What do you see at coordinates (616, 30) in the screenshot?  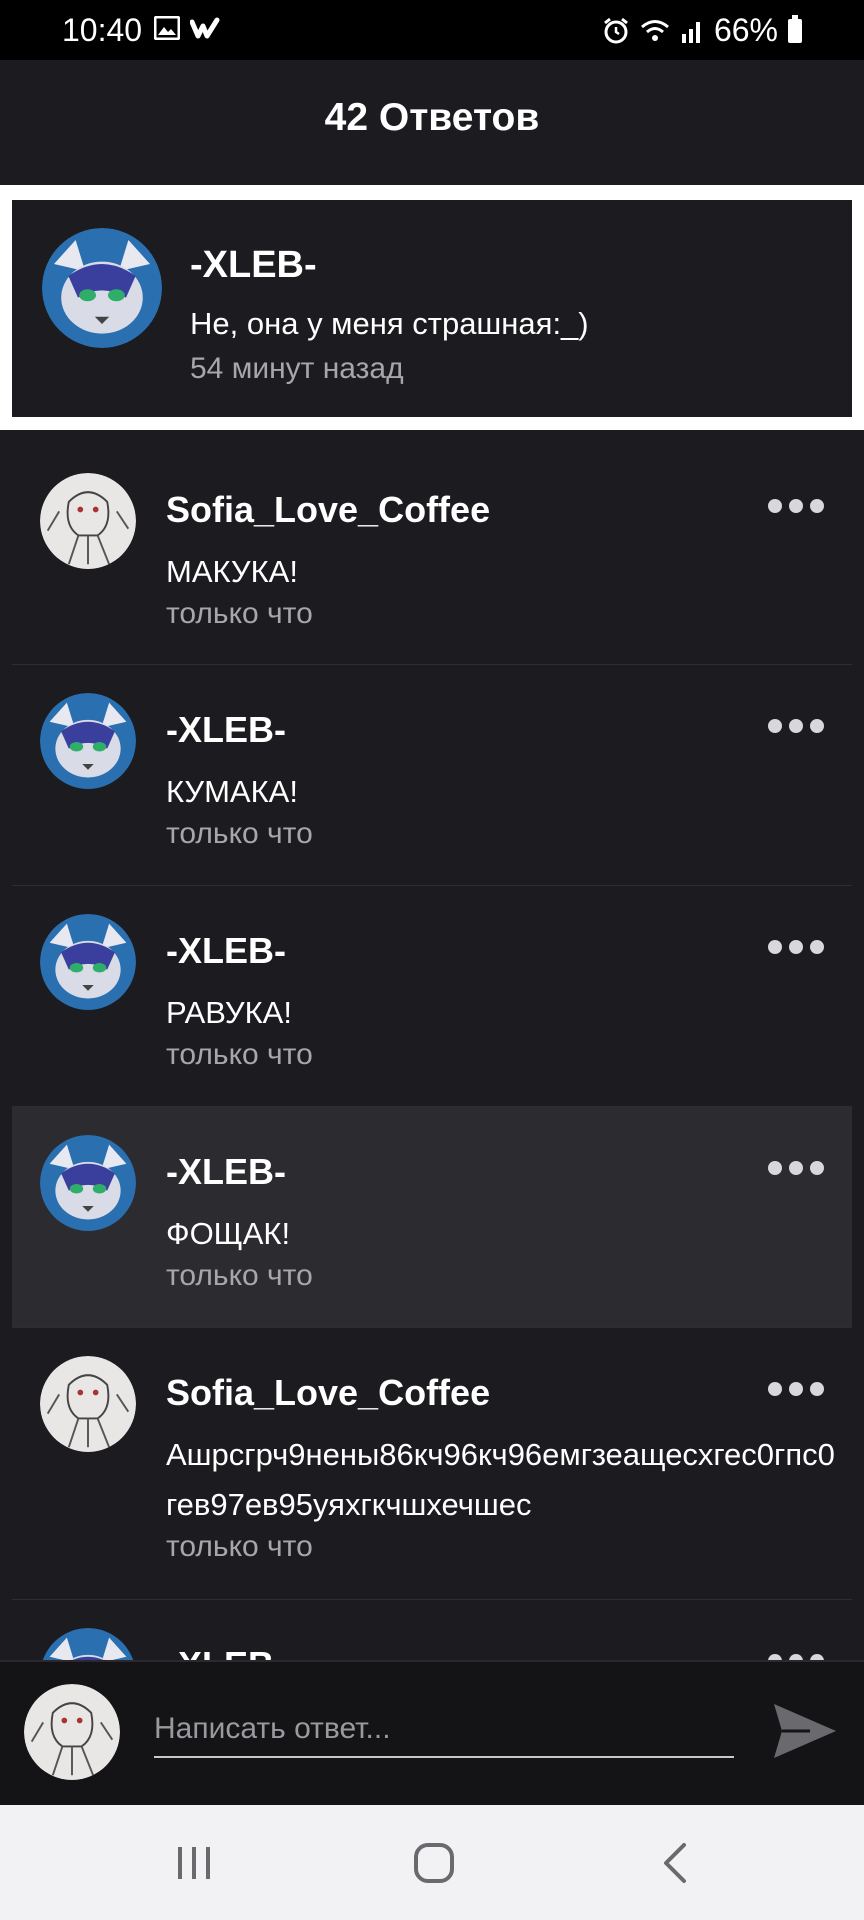 I see `alarm-icon` at bounding box center [616, 30].